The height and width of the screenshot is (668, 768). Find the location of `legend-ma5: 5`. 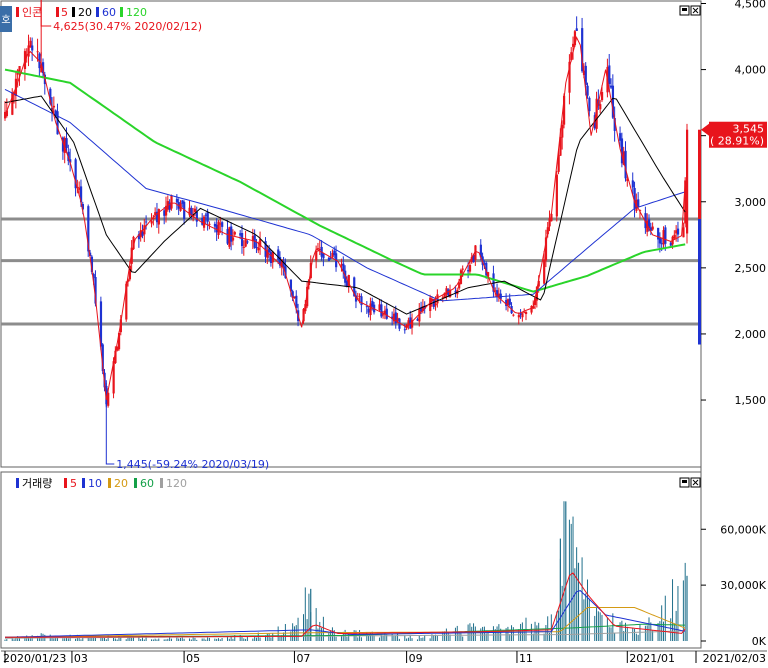

legend-ma5: 5 is located at coordinates (64, 12).